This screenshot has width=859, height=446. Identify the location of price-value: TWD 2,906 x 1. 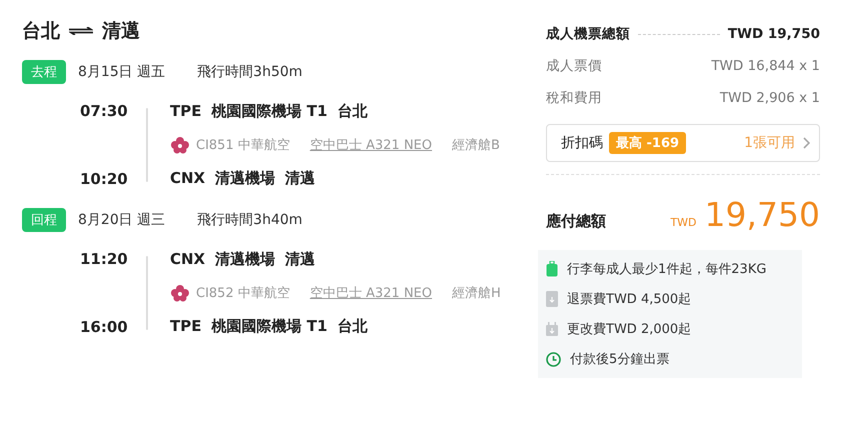
(770, 98).